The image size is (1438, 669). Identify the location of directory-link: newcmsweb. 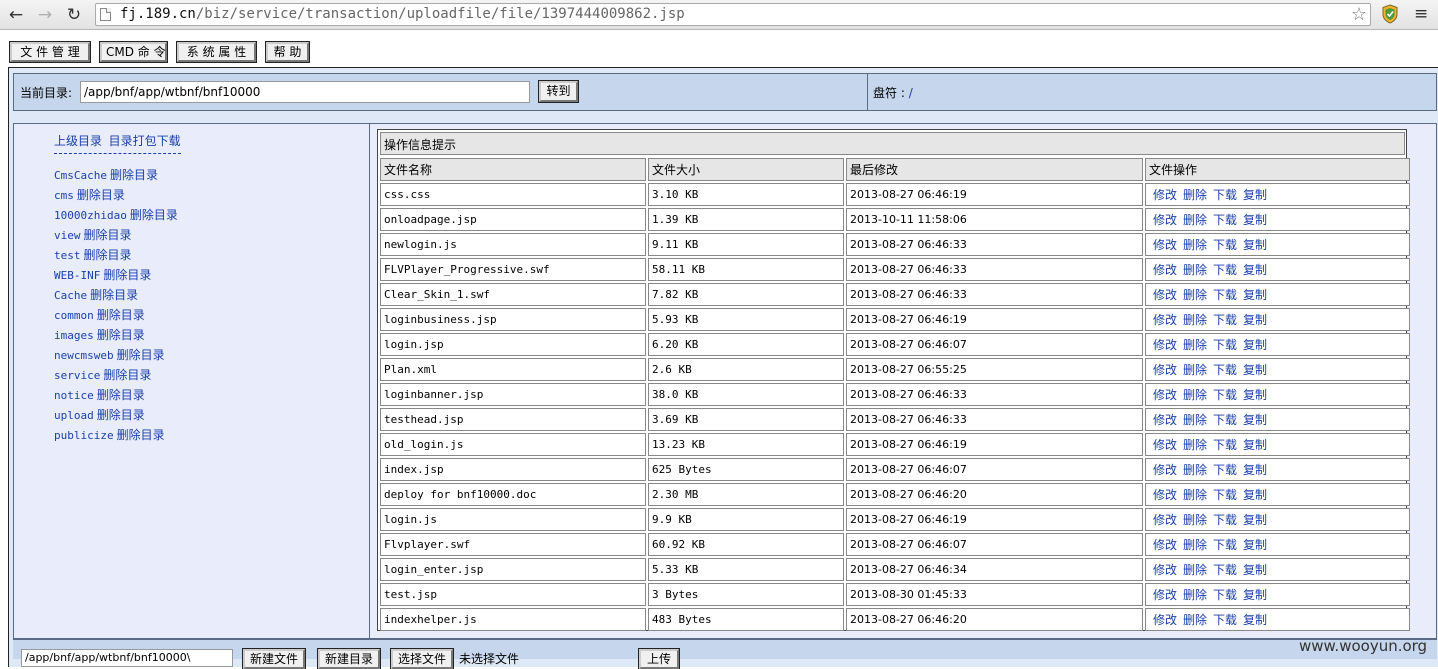
(84, 355).